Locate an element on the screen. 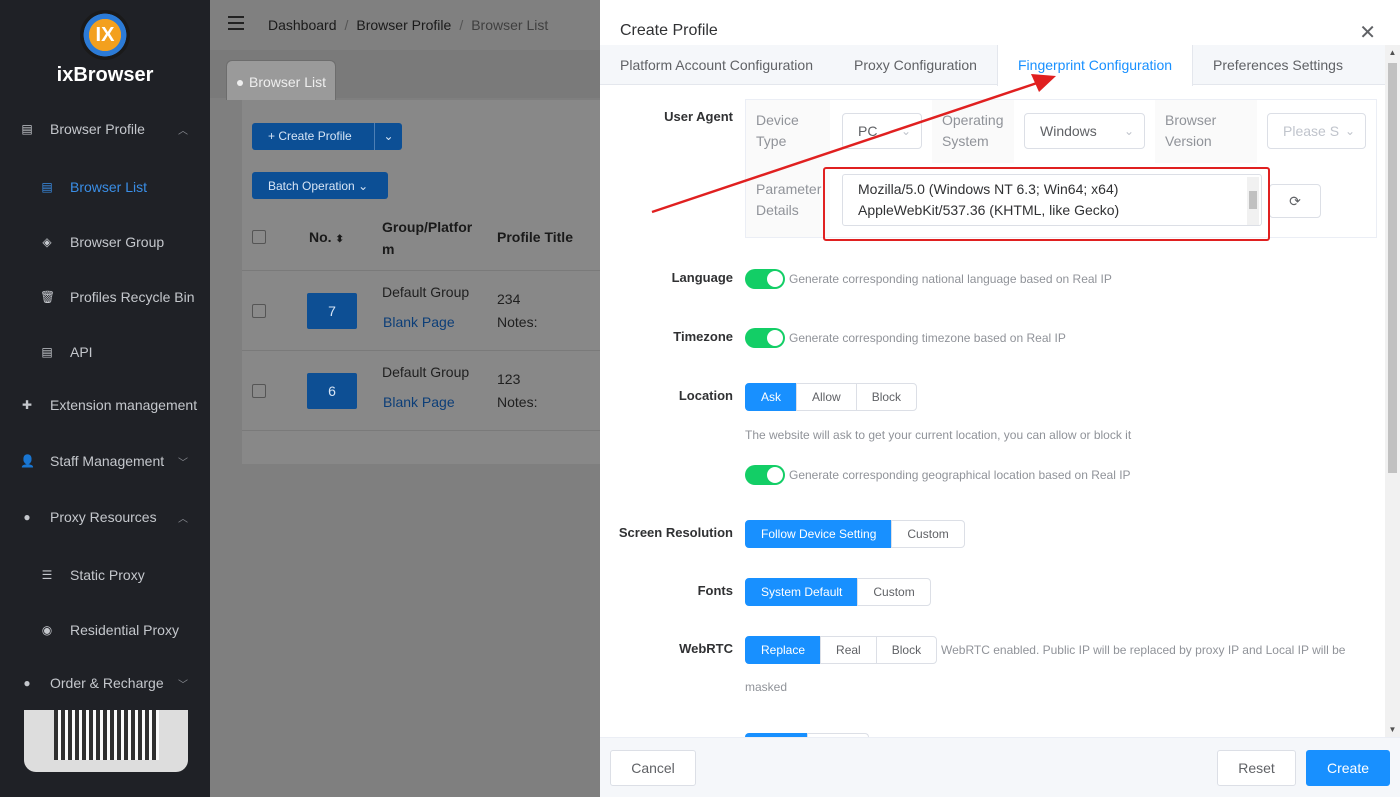  tab-preferences-settings: Preferences Settings is located at coordinates (1278, 65).